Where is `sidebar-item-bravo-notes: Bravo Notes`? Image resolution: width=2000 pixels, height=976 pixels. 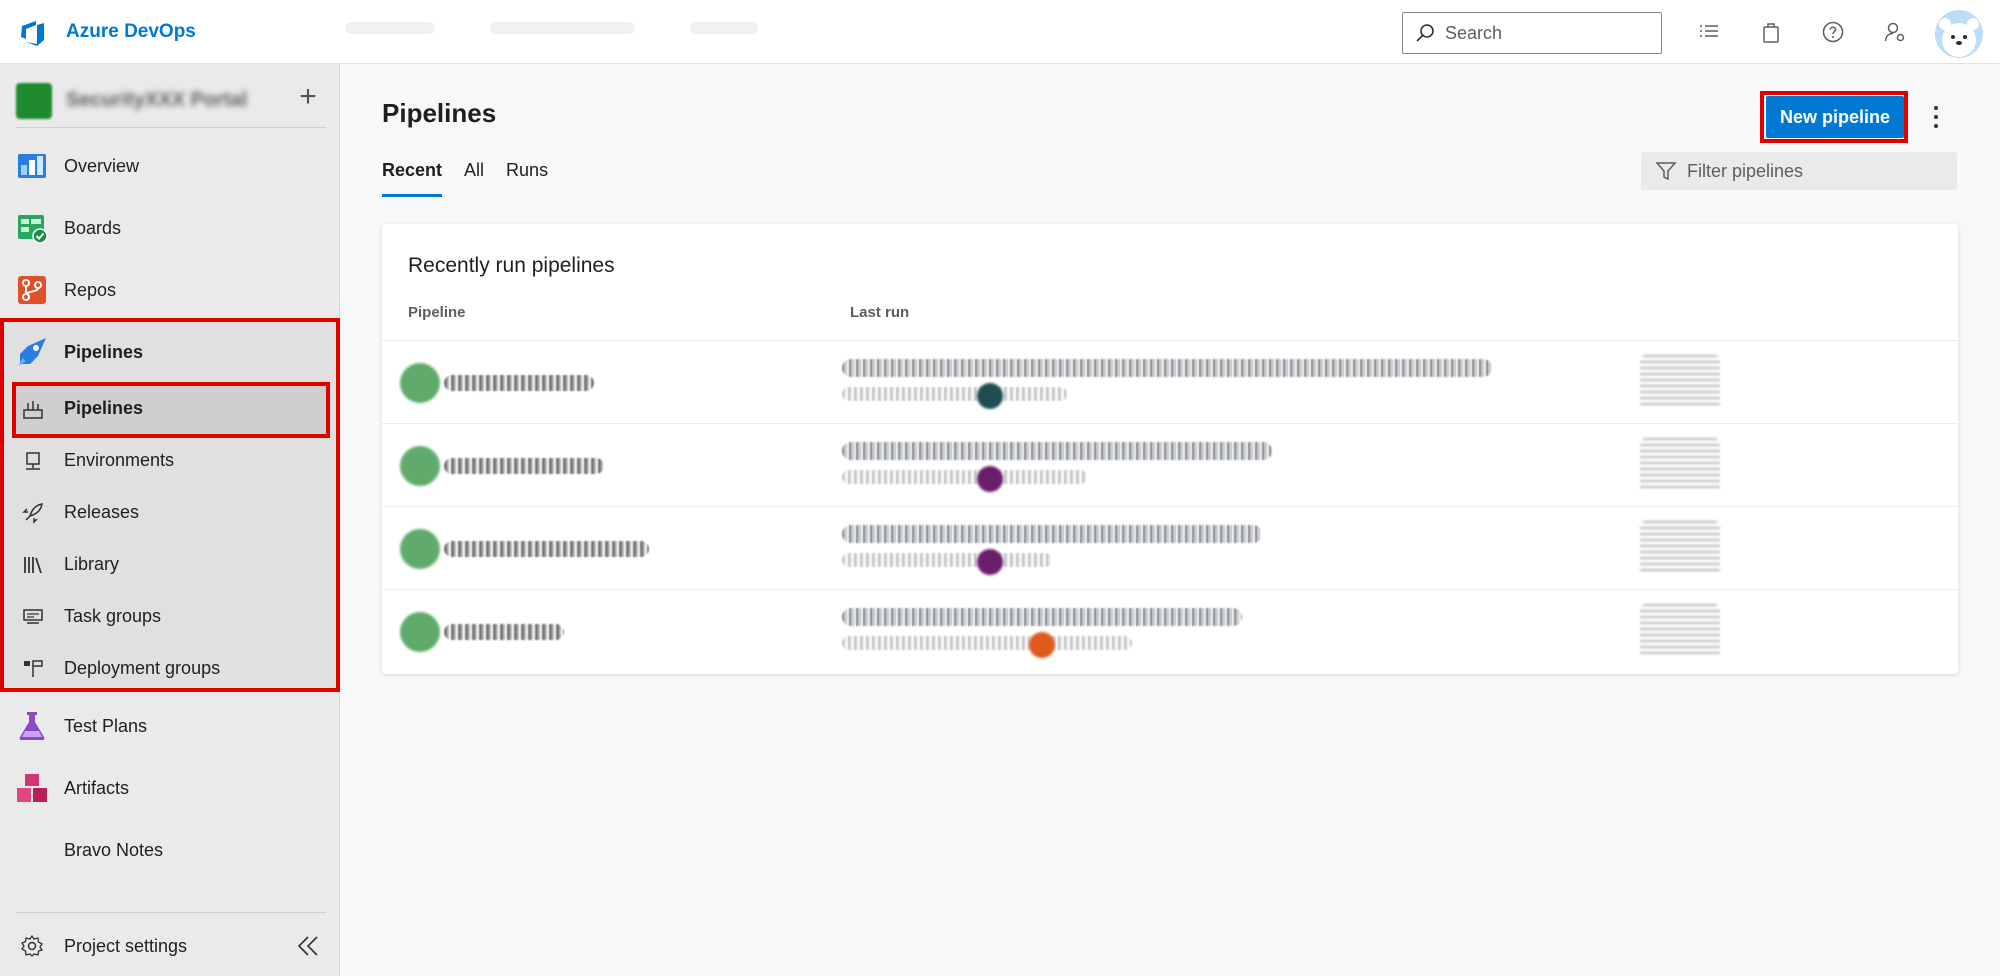
sidebar-item-bravo-notes: Bravo Notes is located at coordinates (169, 850).